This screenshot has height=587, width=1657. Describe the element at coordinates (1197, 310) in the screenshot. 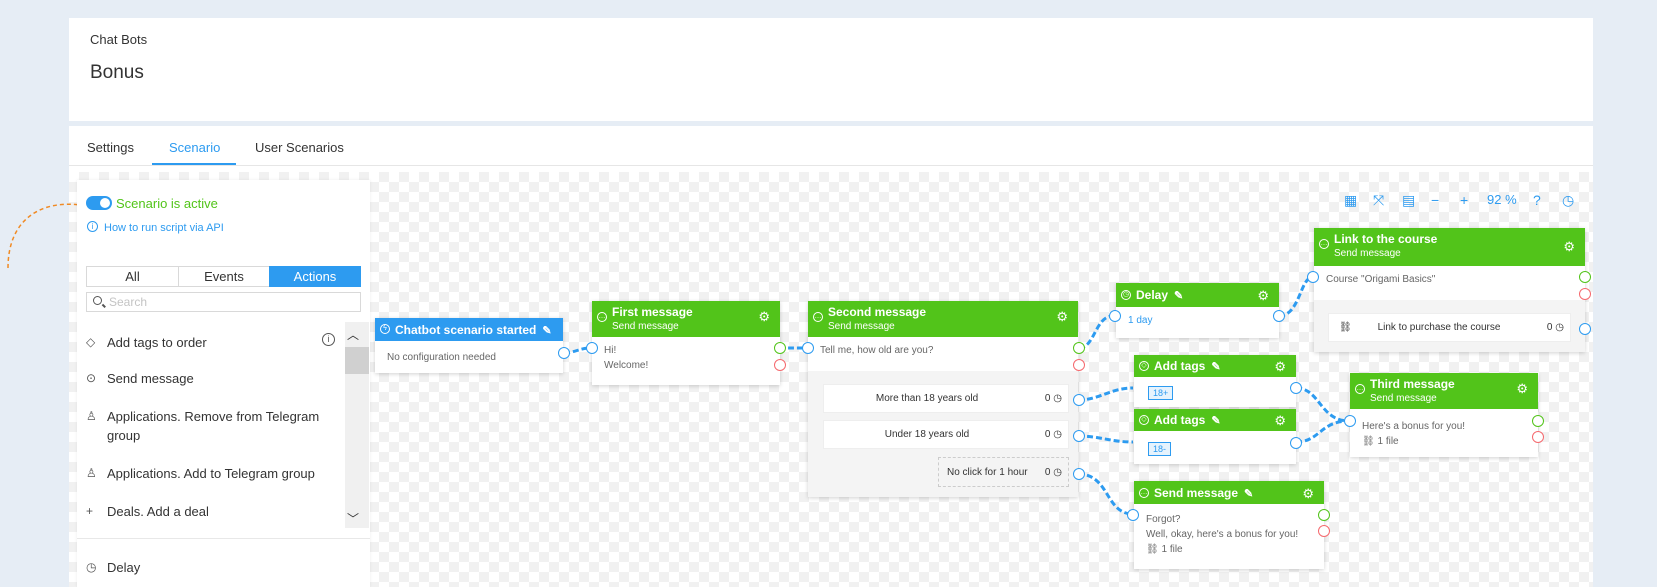

I see `node-delay: ◷ Delay ✎ ⚙ 1 day` at that location.